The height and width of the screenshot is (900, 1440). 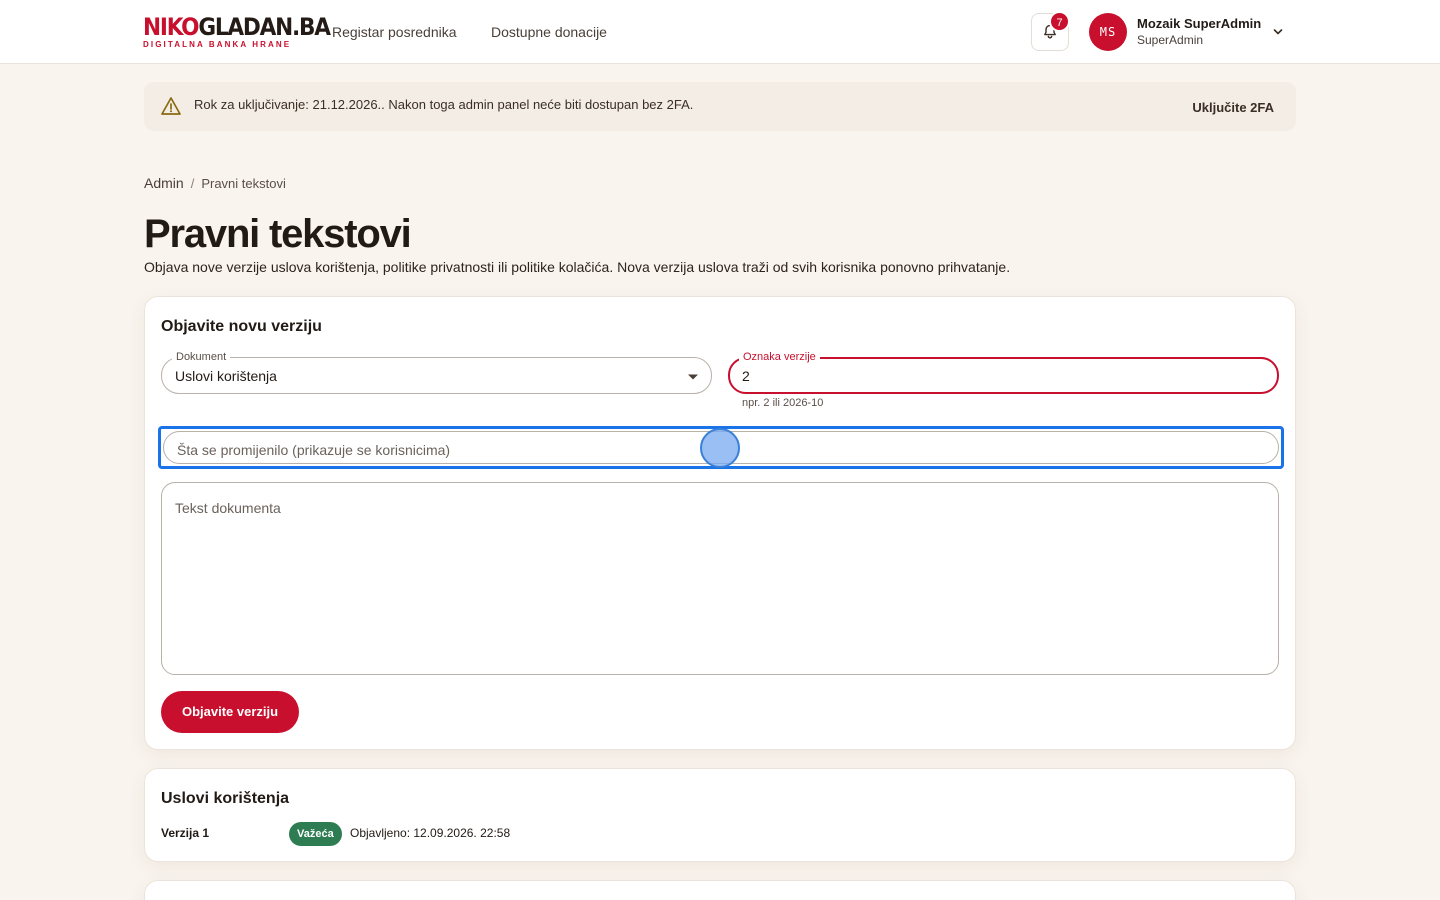 I want to click on logo-tagline: DIGITALNA BANKA HRANE, so click(x=217, y=44).